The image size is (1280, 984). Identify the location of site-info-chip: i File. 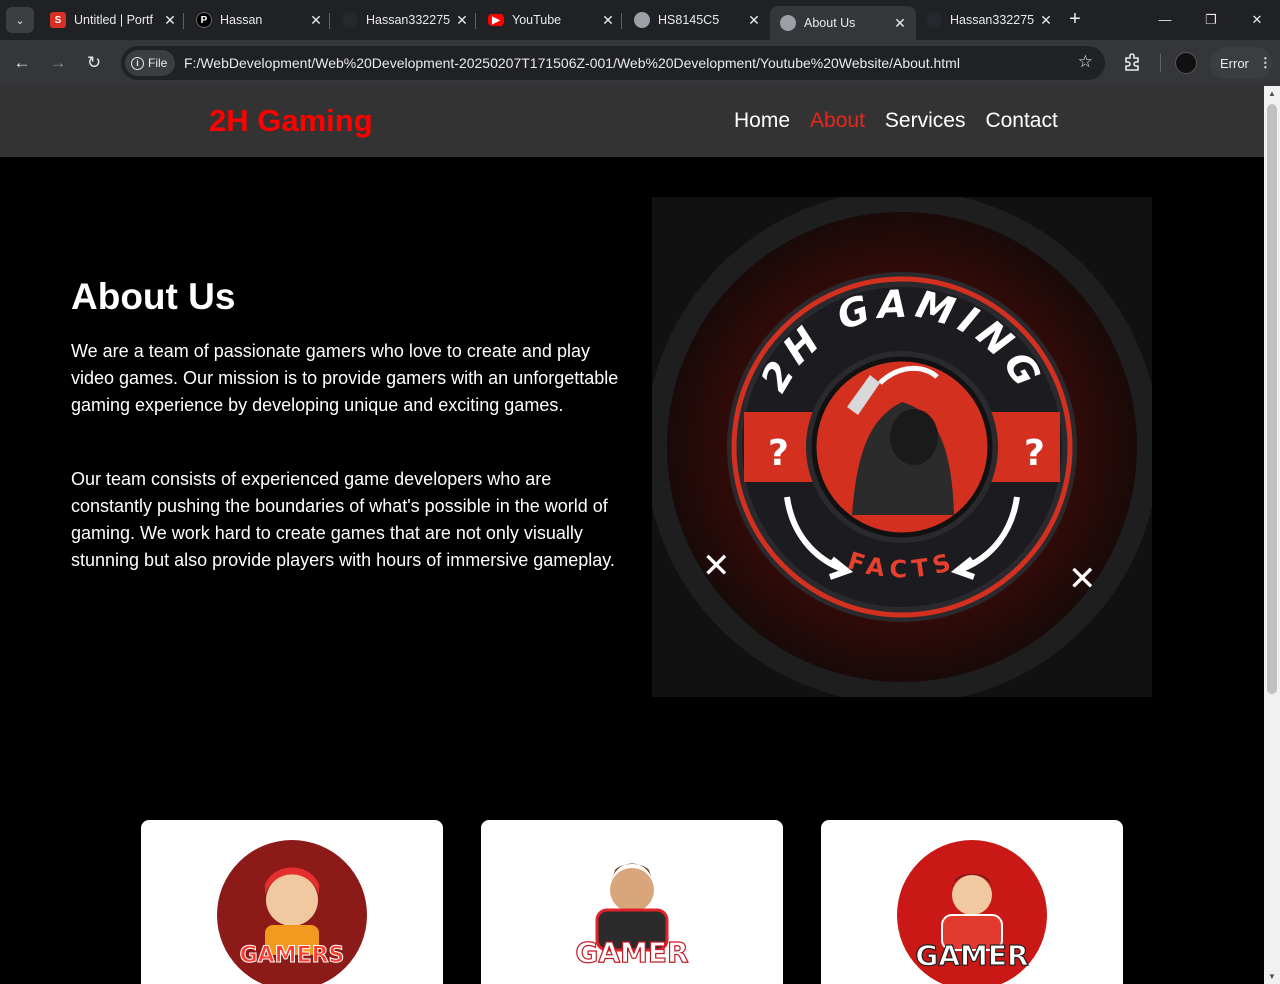
(150, 63).